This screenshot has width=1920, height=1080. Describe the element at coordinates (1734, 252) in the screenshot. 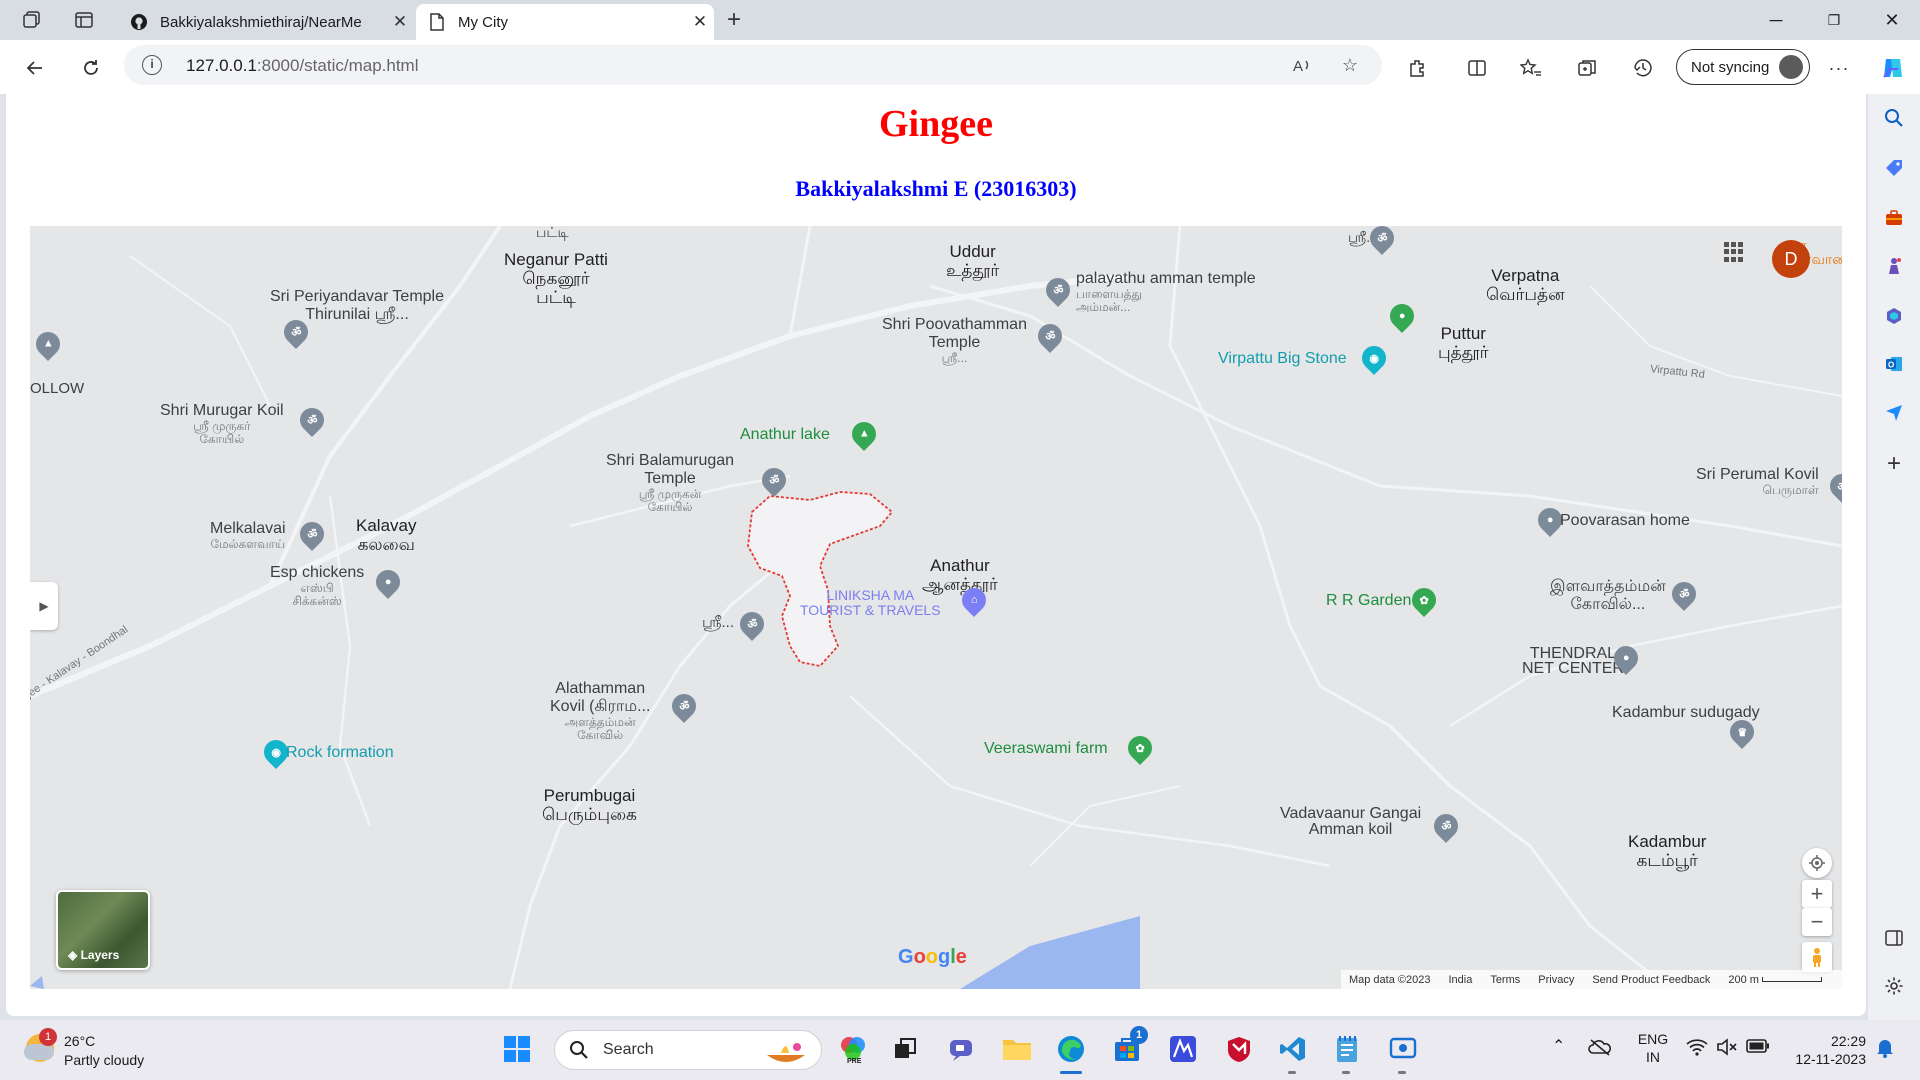

I see `google-apps-icon` at that location.